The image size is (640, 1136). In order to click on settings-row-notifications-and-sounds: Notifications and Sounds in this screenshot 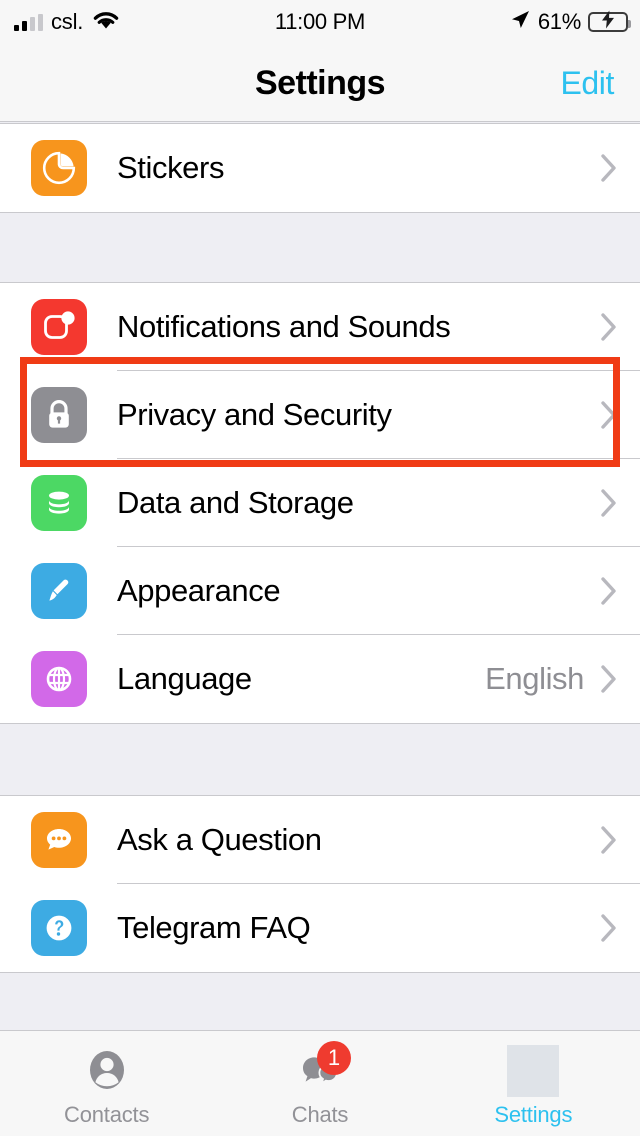, I will do `click(320, 327)`.